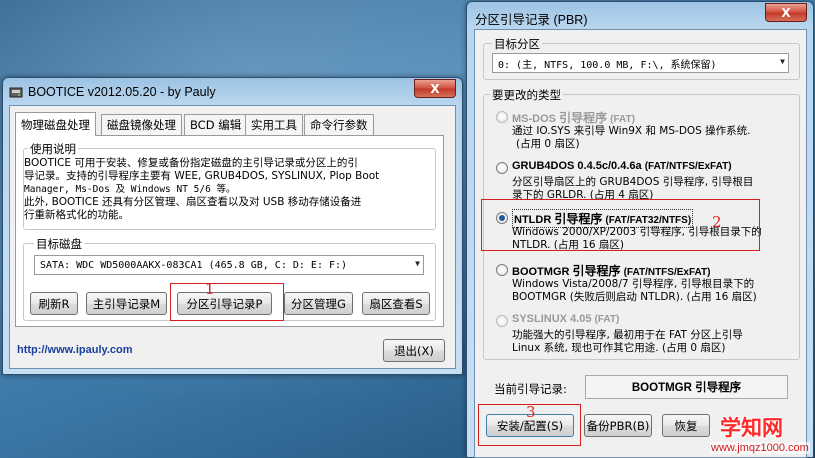 Image resolution: width=815 pixels, height=458 pixels. I want to click on usage-label: 使用说明, so click(53, 149).